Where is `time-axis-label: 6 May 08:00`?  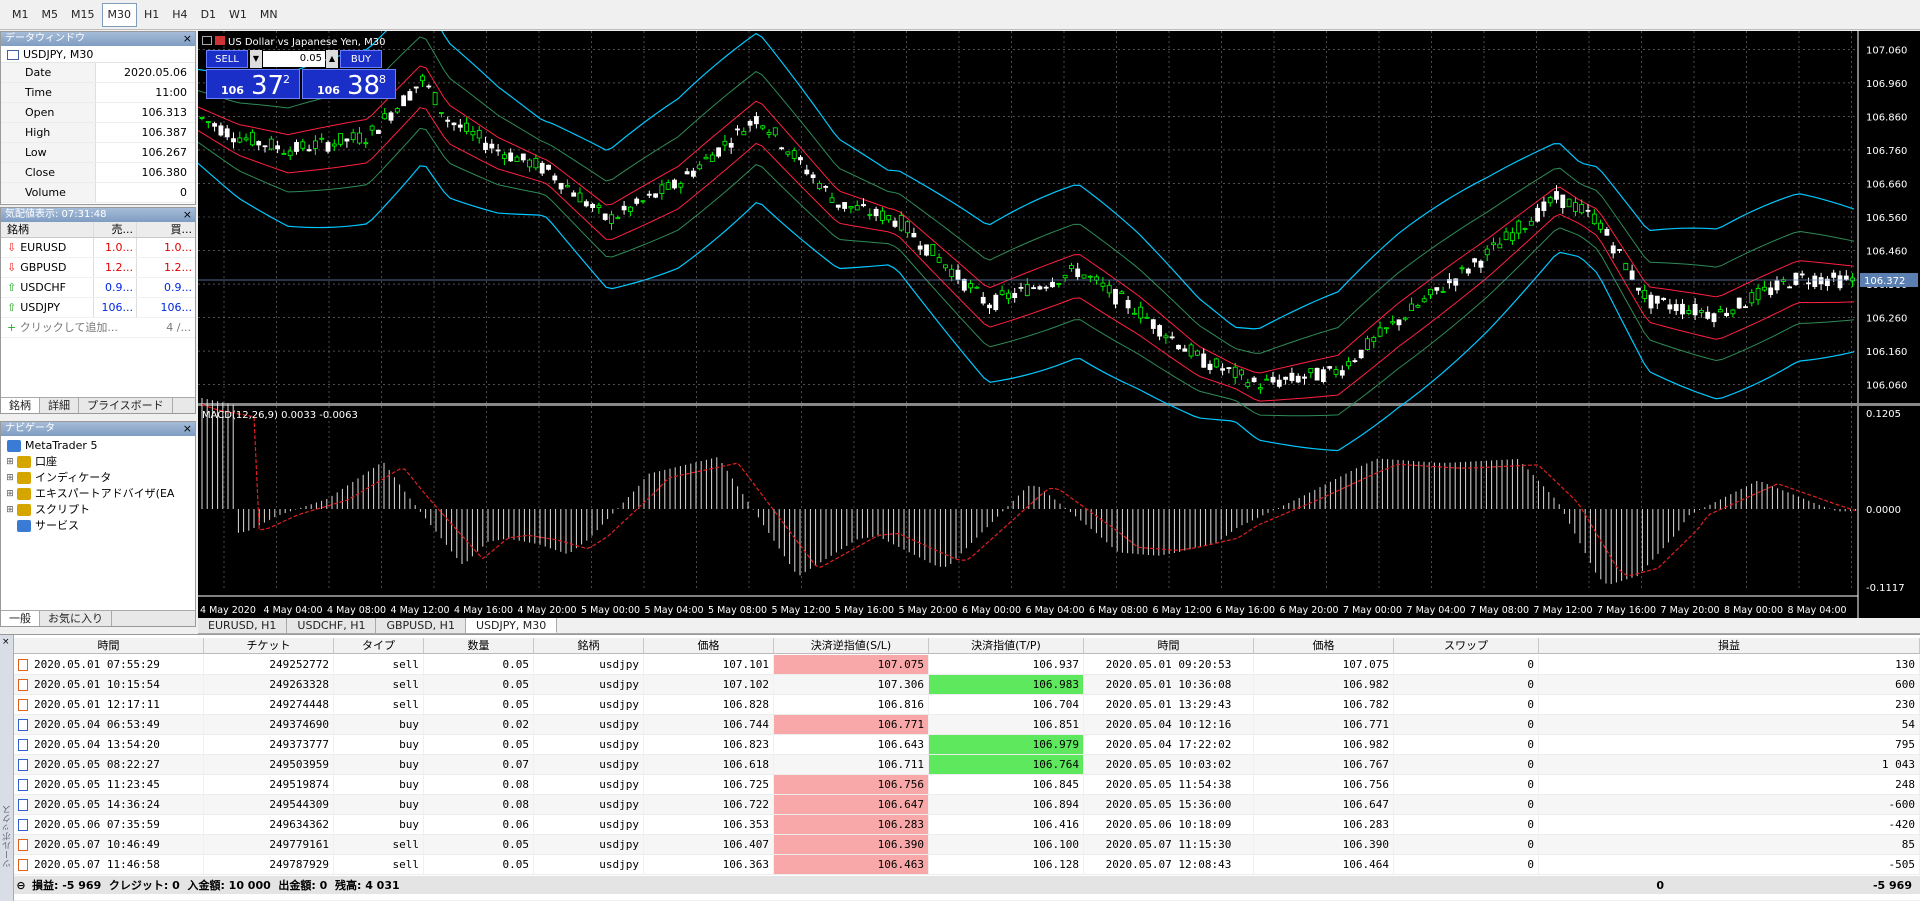
time-axis-label: 6 May 08:00 is located at coordinates (1118, 610).